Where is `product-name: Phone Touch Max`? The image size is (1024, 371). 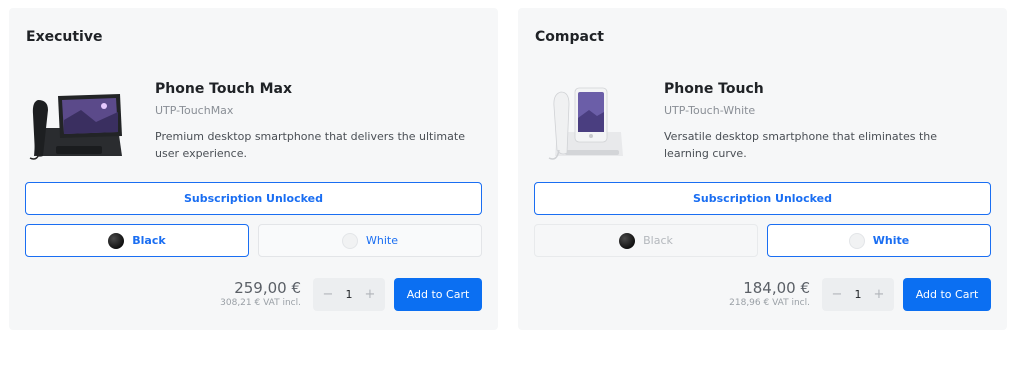 product-name: Phone Touch Max is located at coordinates (224, 89).